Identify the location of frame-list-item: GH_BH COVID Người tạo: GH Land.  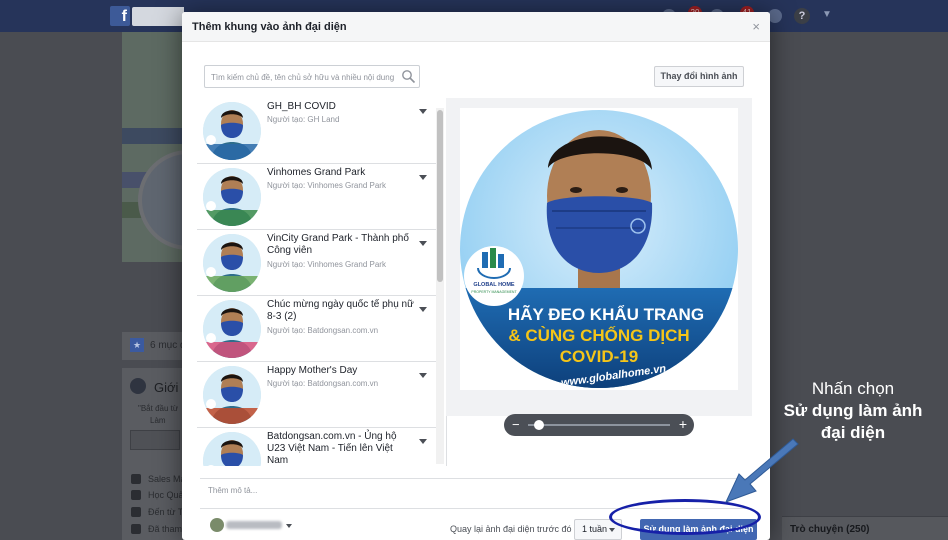
(317, 131).